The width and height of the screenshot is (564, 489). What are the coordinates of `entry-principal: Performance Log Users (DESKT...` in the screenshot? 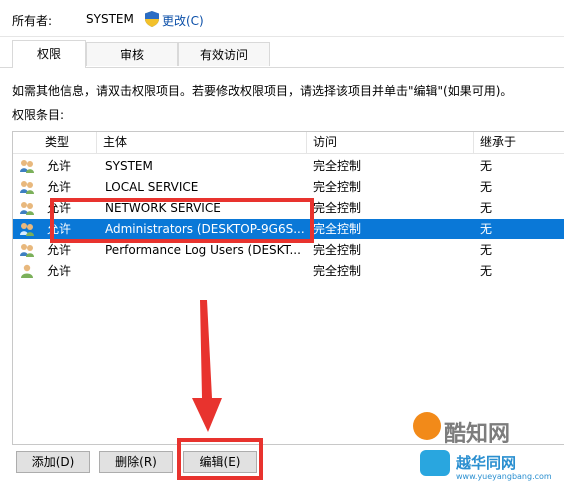 It's located at (203, 250).